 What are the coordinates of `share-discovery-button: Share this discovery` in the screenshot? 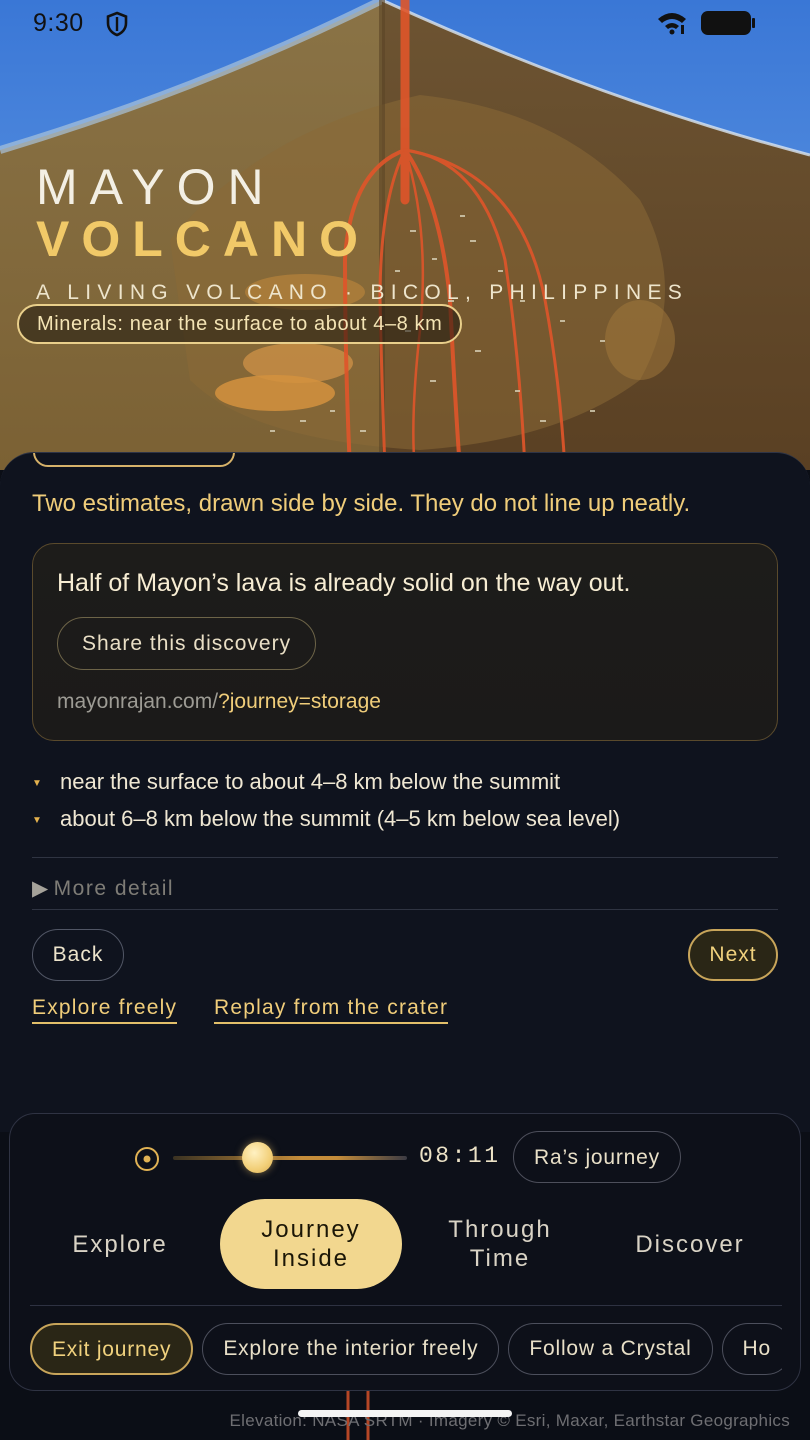 It's located at (187, 643).